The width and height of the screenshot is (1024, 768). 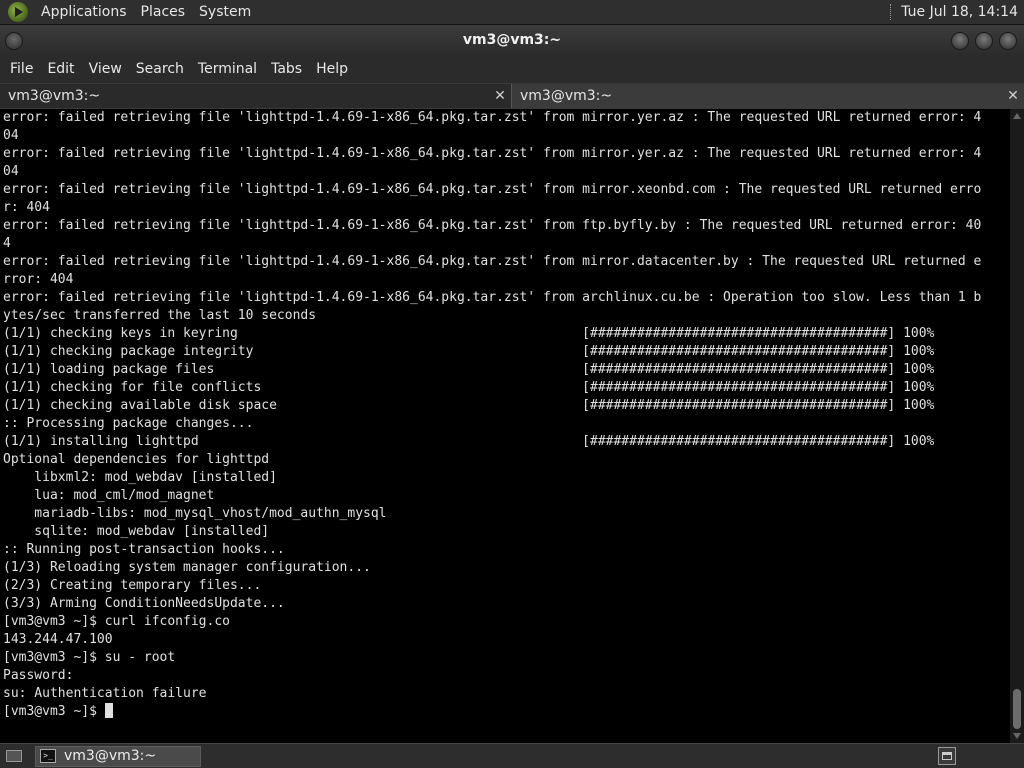 What do you see at coordinates (58, 639) in the screenshot?
I see `terminal-line: 143.244.47.100` at bounding box center [58, 639].